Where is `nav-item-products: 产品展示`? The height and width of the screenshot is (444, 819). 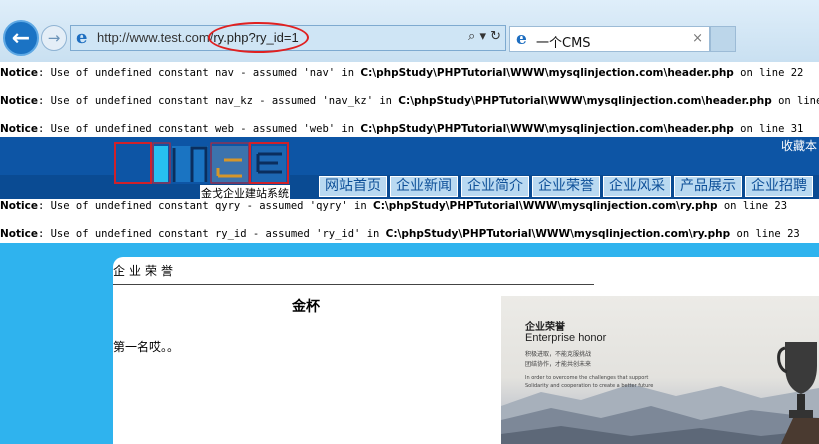
nav-item-products: 产品展示 is located at coordinates (708, 186).